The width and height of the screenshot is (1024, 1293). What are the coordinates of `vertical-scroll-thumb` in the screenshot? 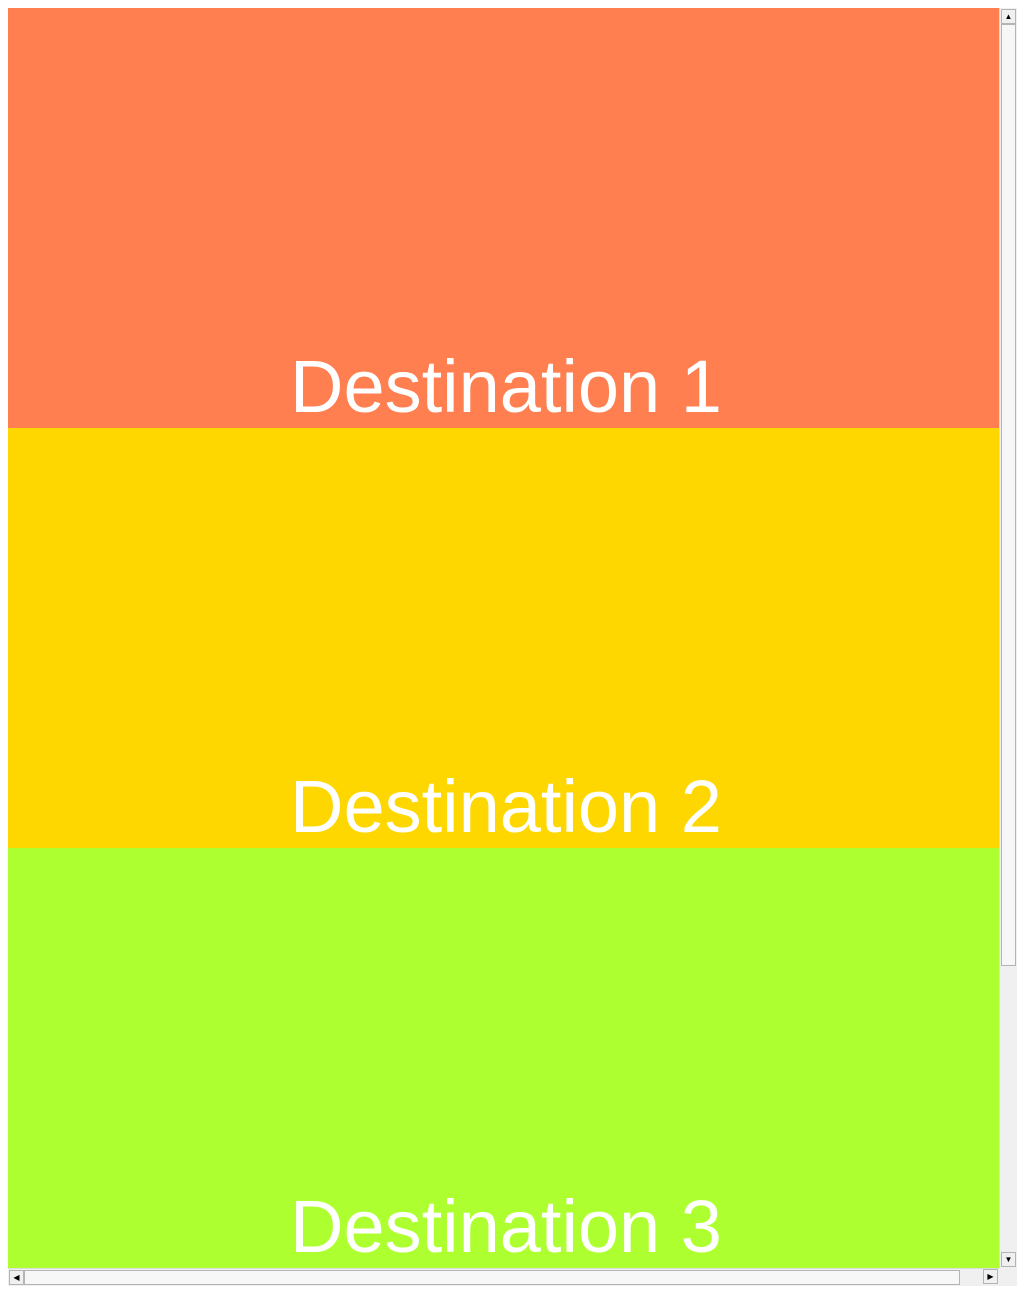 It's located at (1008, 495).